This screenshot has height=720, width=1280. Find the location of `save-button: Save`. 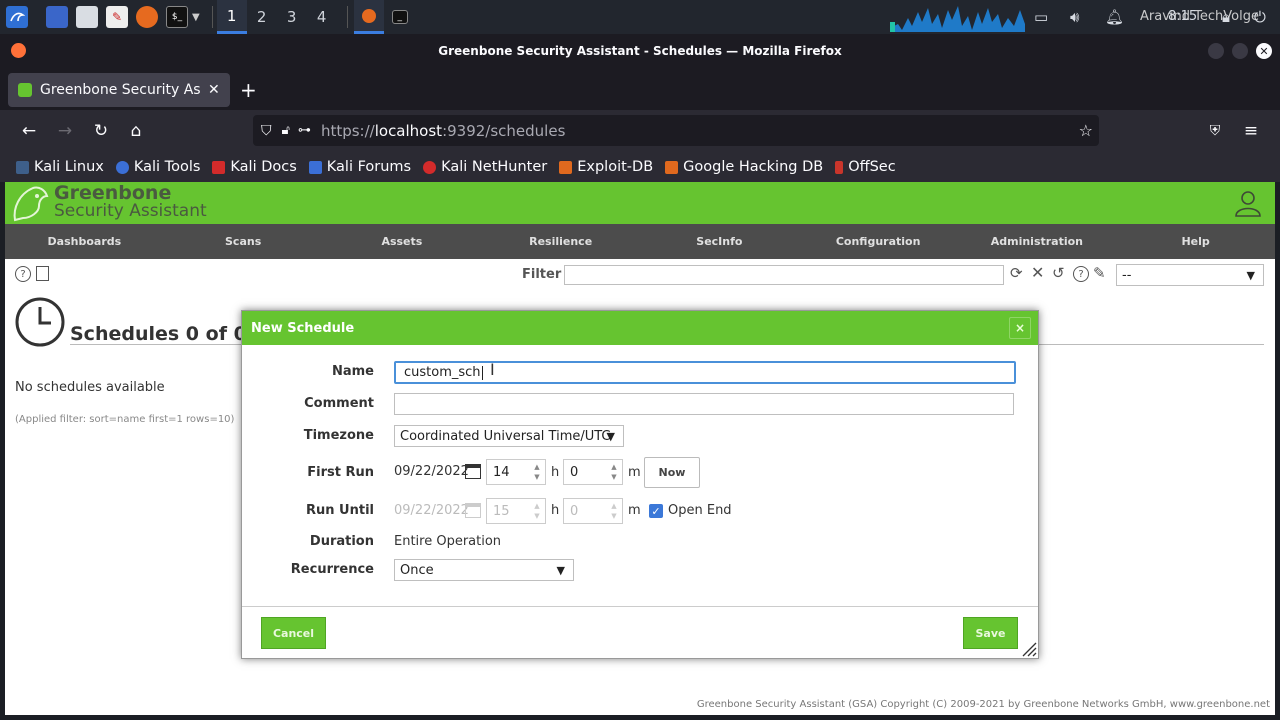

save-button: Save is located at coordinates (990, 633).